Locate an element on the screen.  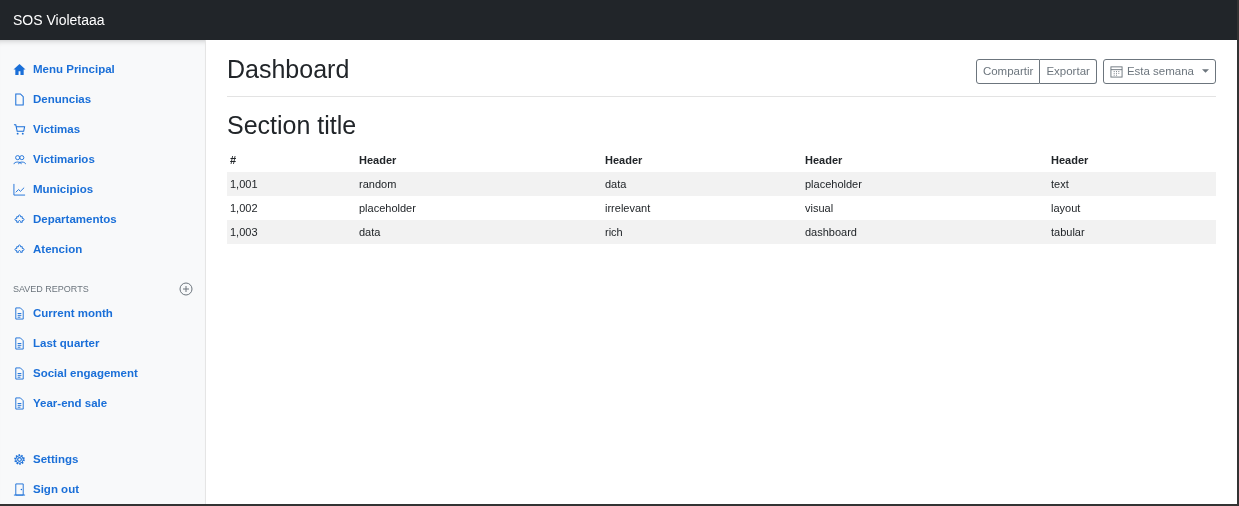
sidebar-link: Denuncias is located at coordinates (102, 99).